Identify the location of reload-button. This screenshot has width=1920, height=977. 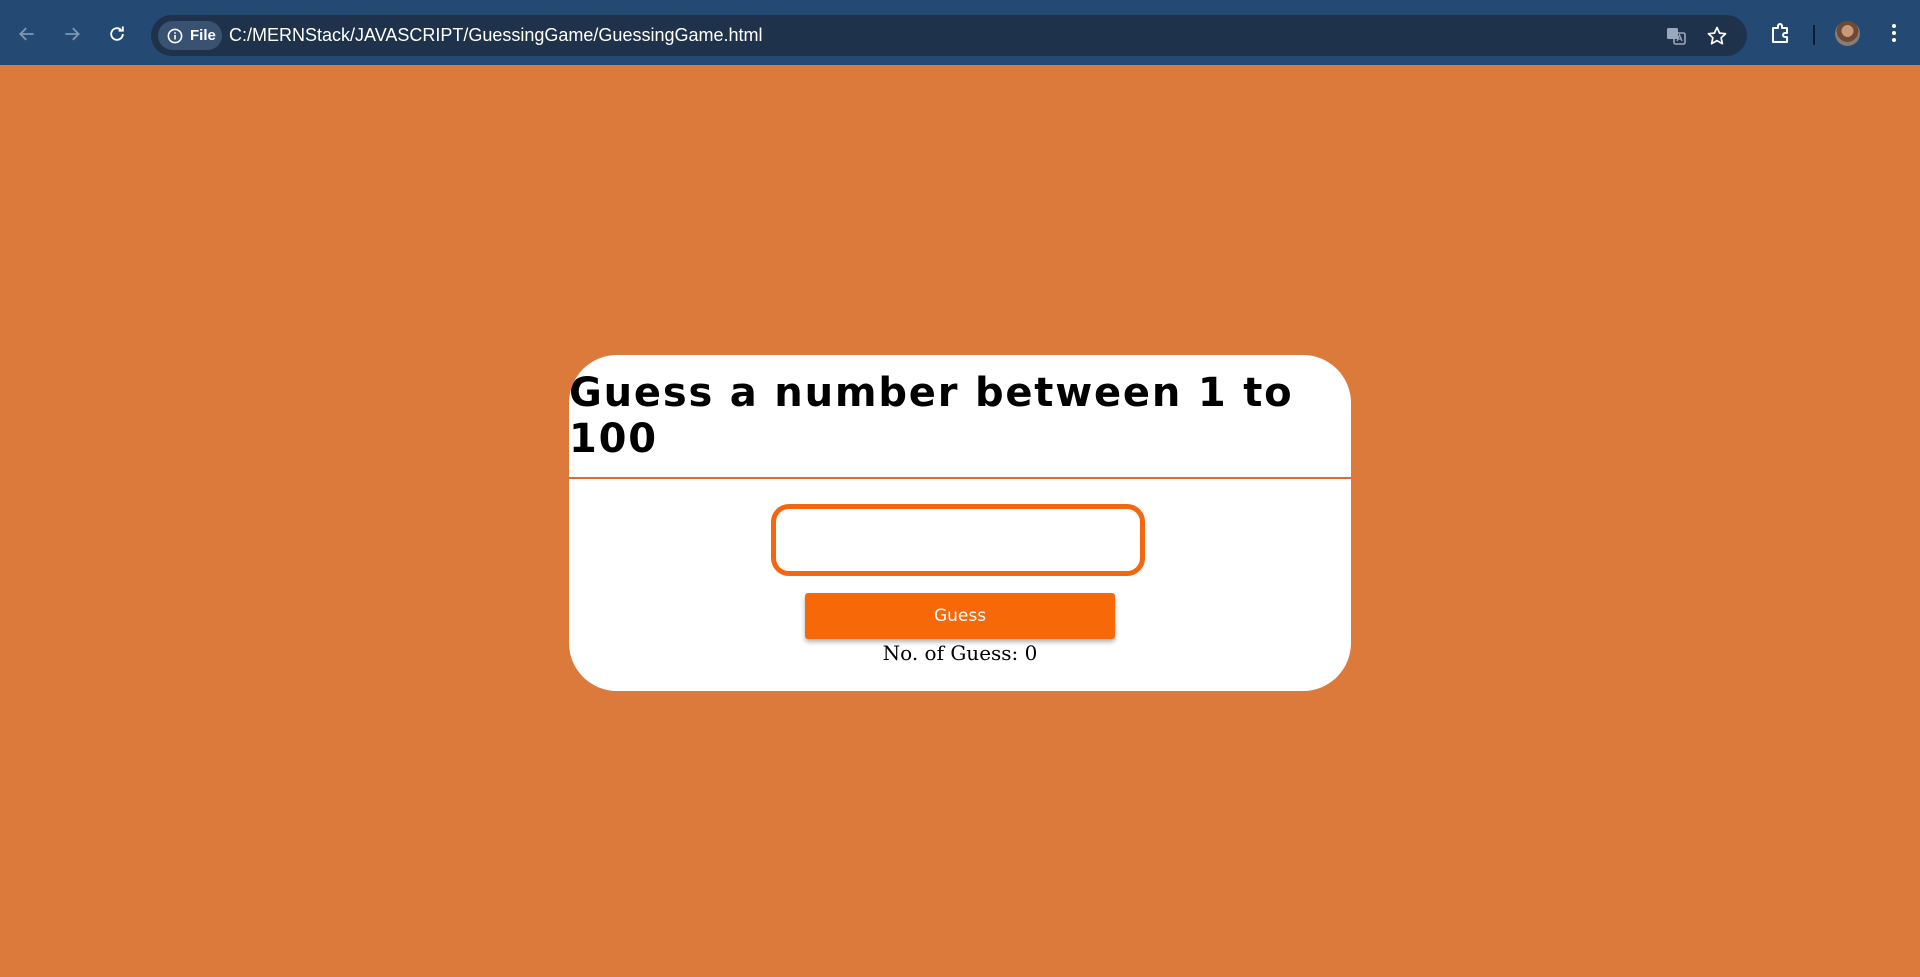
(117, 34).